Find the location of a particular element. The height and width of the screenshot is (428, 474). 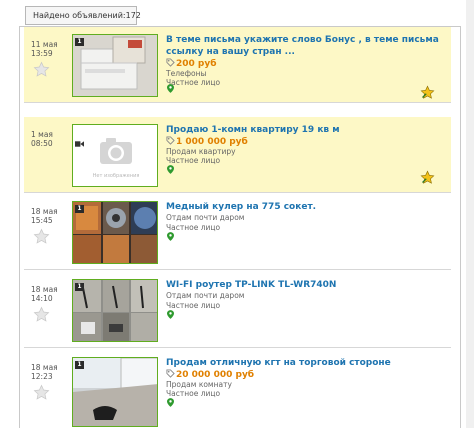

listing-thumbnail: Нет изображения is located at coordinates (115, 155).